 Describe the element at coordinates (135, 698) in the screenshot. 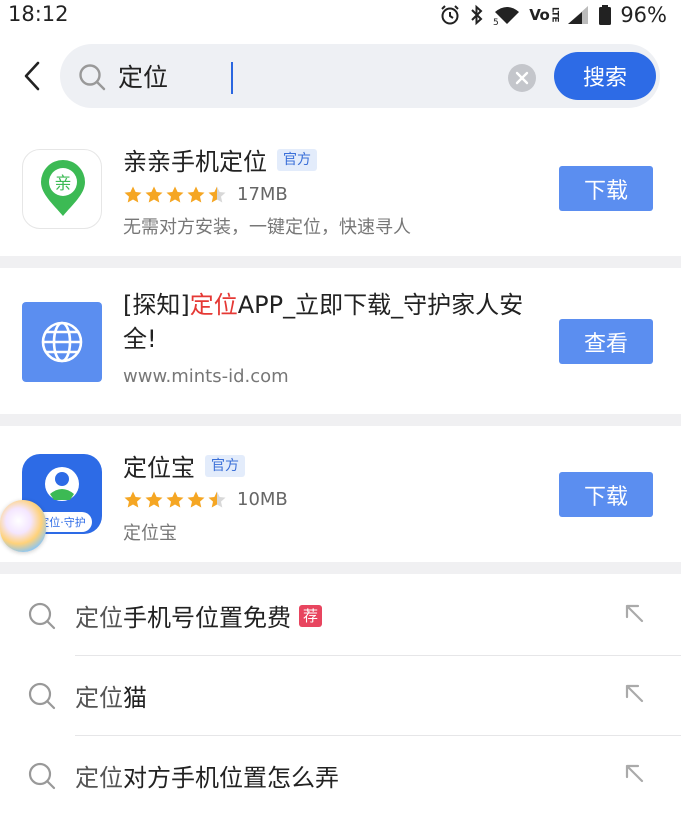

I see `suggestion-rest: 猫` at that location.